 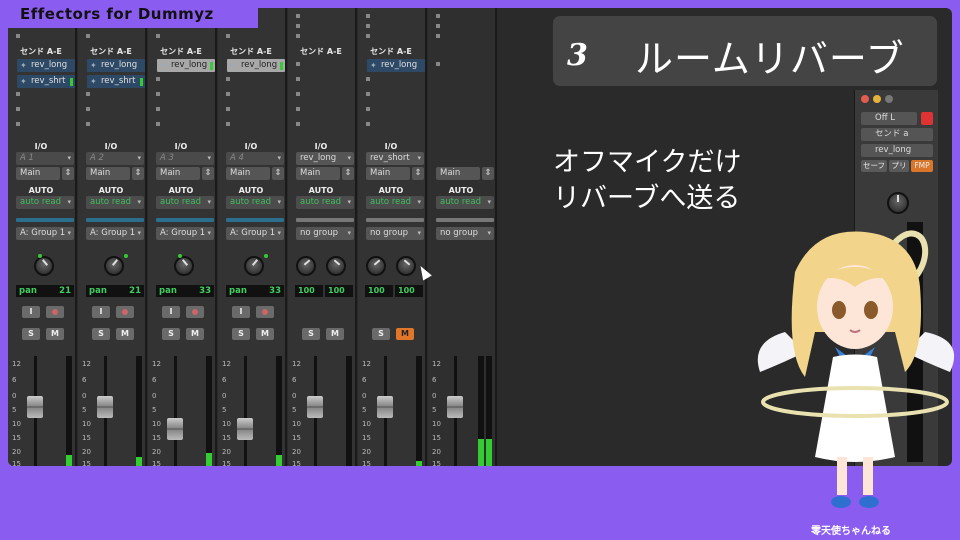 I want to click on input-select: rev_short ▾, so click(x=395, y=158).